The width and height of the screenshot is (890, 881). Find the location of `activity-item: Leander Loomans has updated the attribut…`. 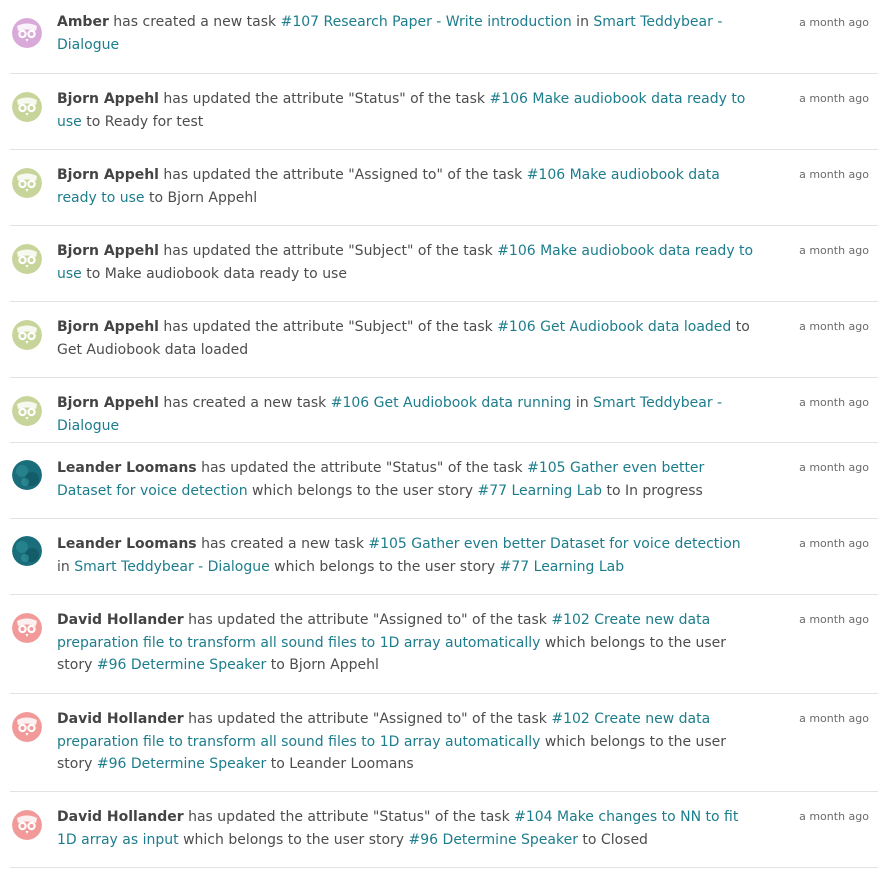

activity-item: Leander Loomans has updated the attribut… is located at coordinates (444, 481).